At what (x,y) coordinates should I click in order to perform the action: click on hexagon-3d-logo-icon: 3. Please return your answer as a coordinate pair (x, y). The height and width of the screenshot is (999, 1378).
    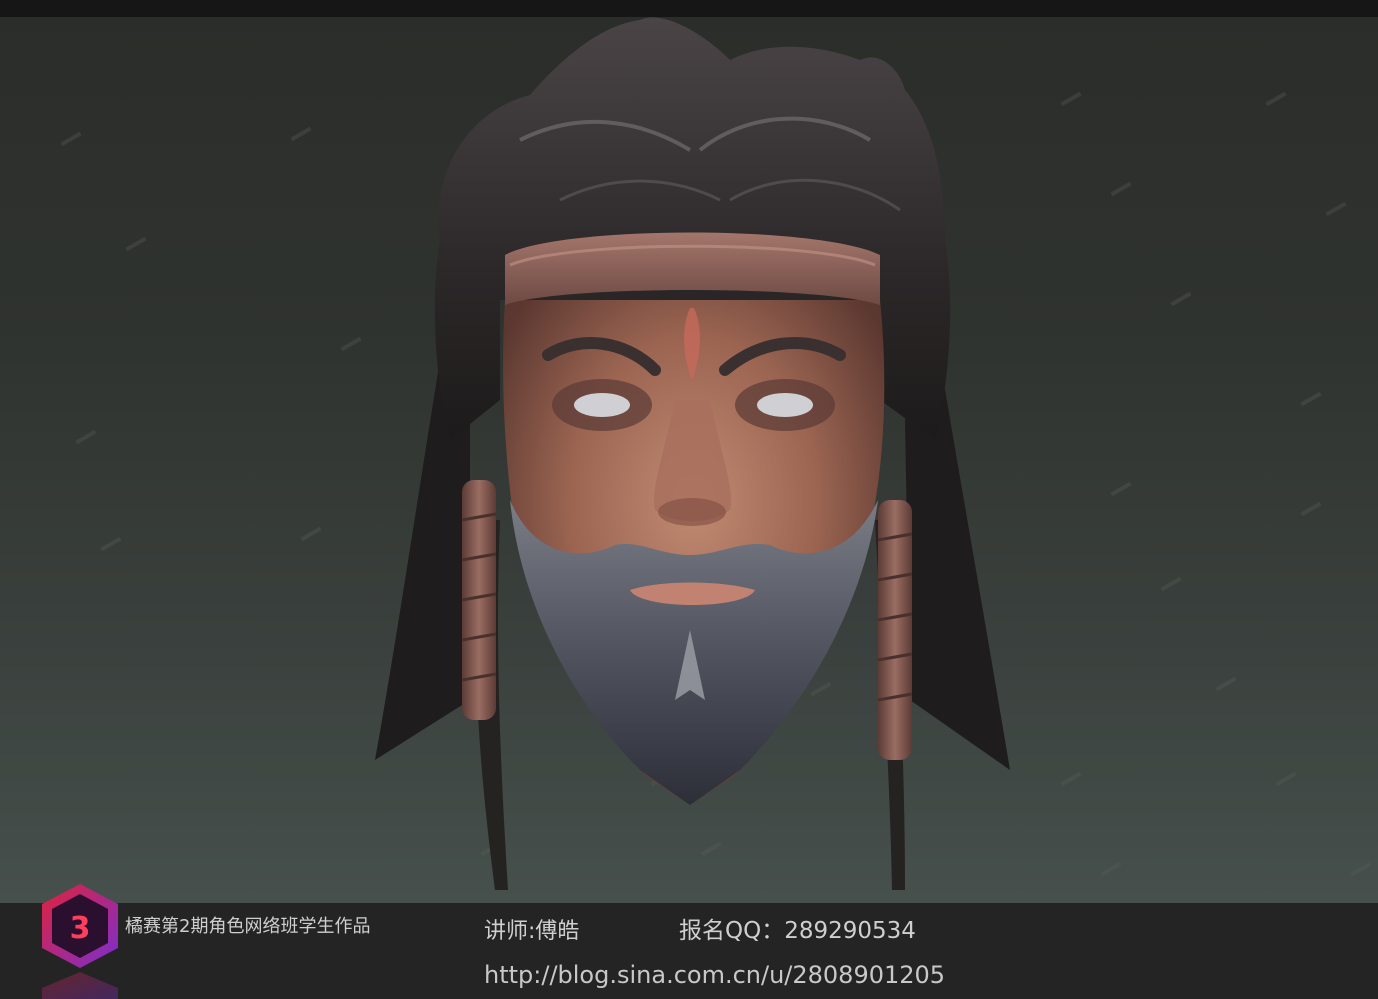
    Looking at the image, I should click on (80, 941).